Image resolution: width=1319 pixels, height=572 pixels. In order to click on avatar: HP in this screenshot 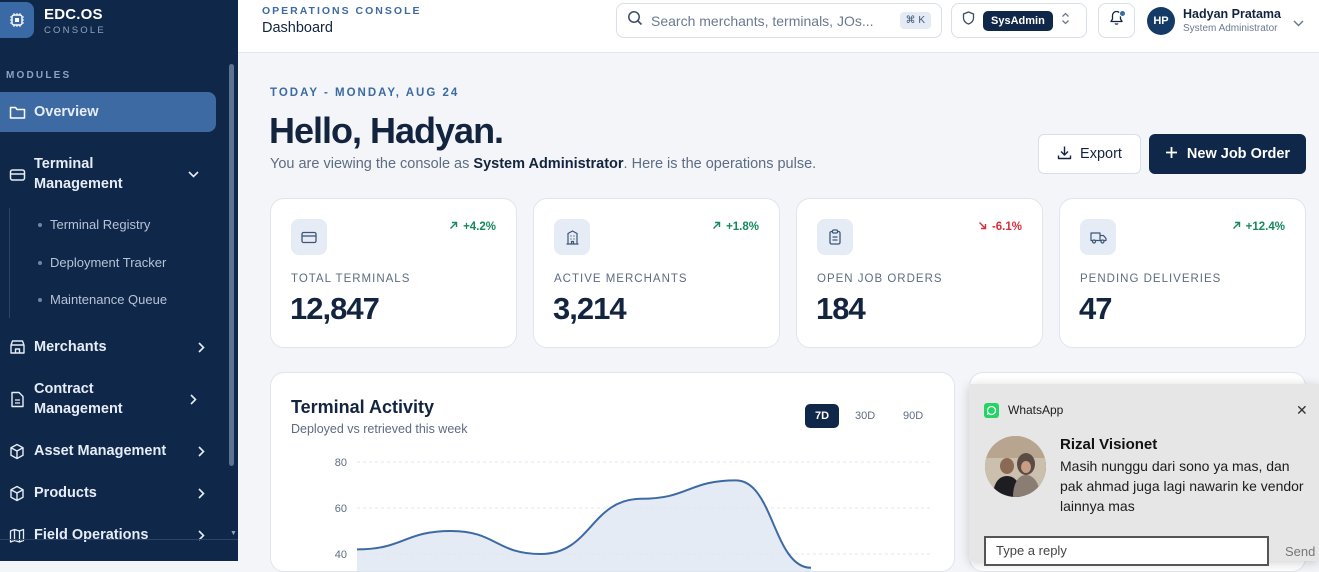, I will do `click(1161, 21)`.